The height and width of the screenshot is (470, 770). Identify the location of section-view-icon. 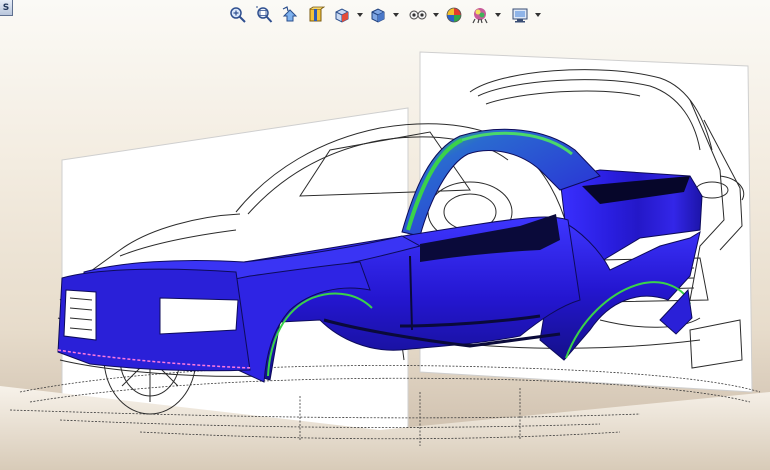
(317, 14).